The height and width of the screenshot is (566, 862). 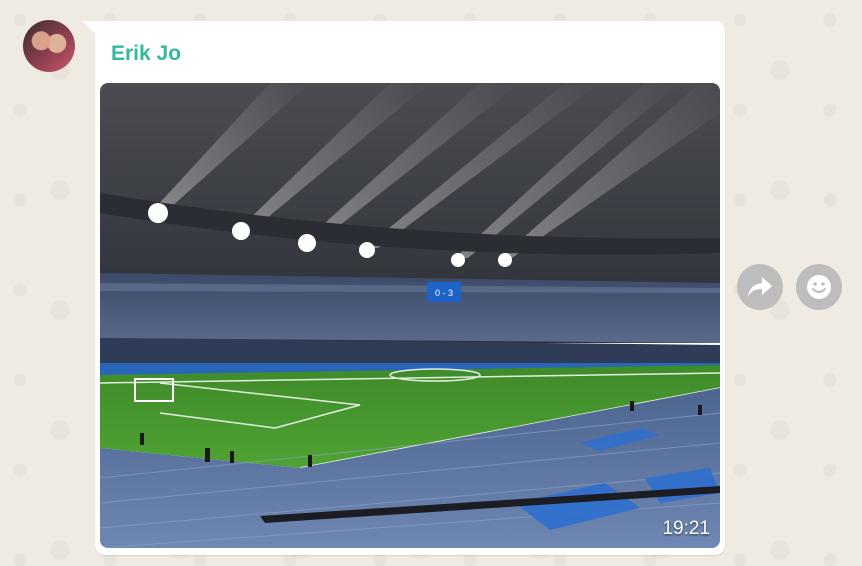 What do you see at coordinates (89, 28) in the screenshot?
I see `bubble-tail` at bounding box center [89, 28].